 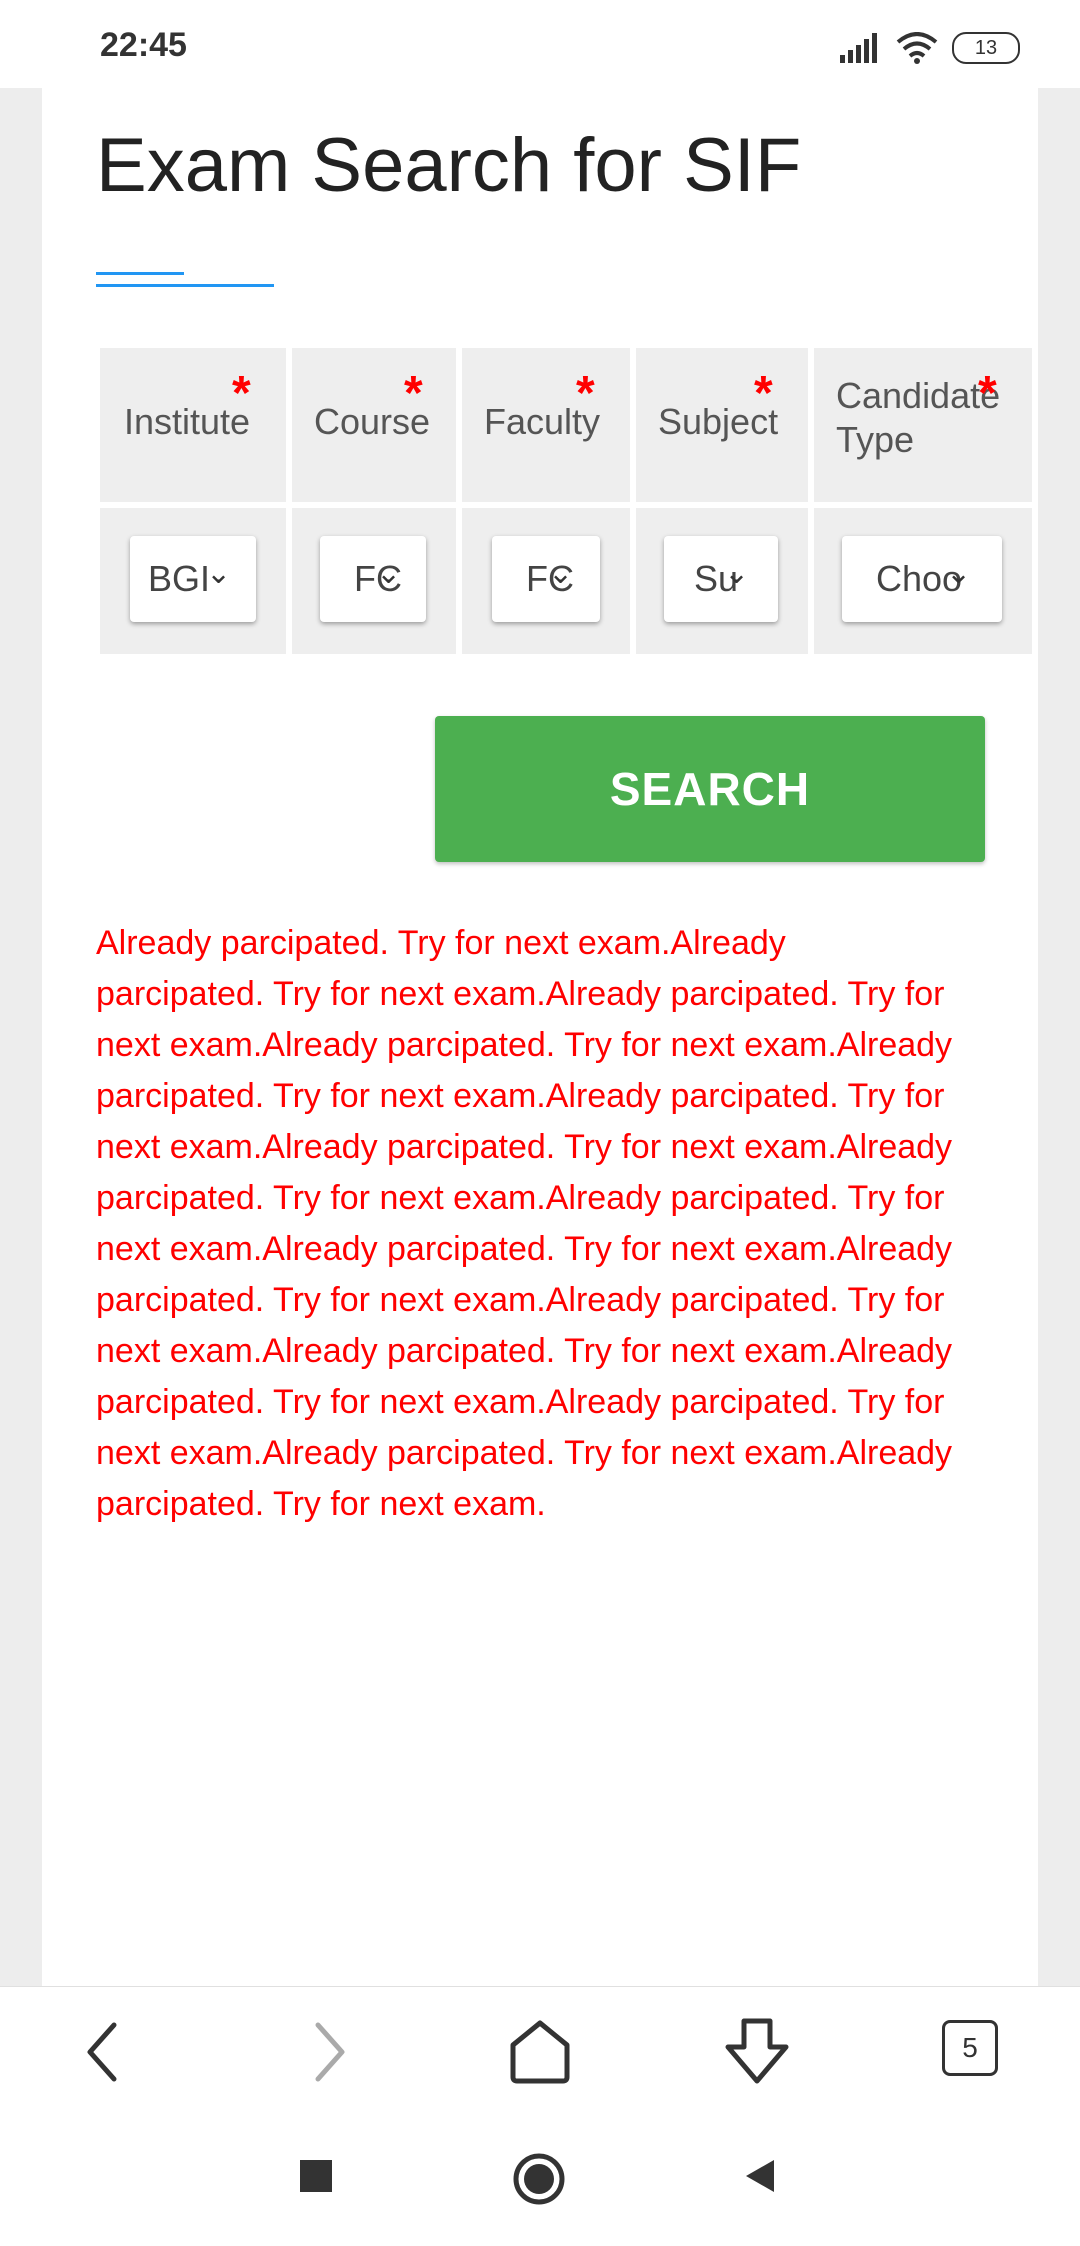 What do you see at coordinates (918, 395) in the screenshot?
I see `header-label-candidate-line1: Candidate` at bounding box center [918, 395].